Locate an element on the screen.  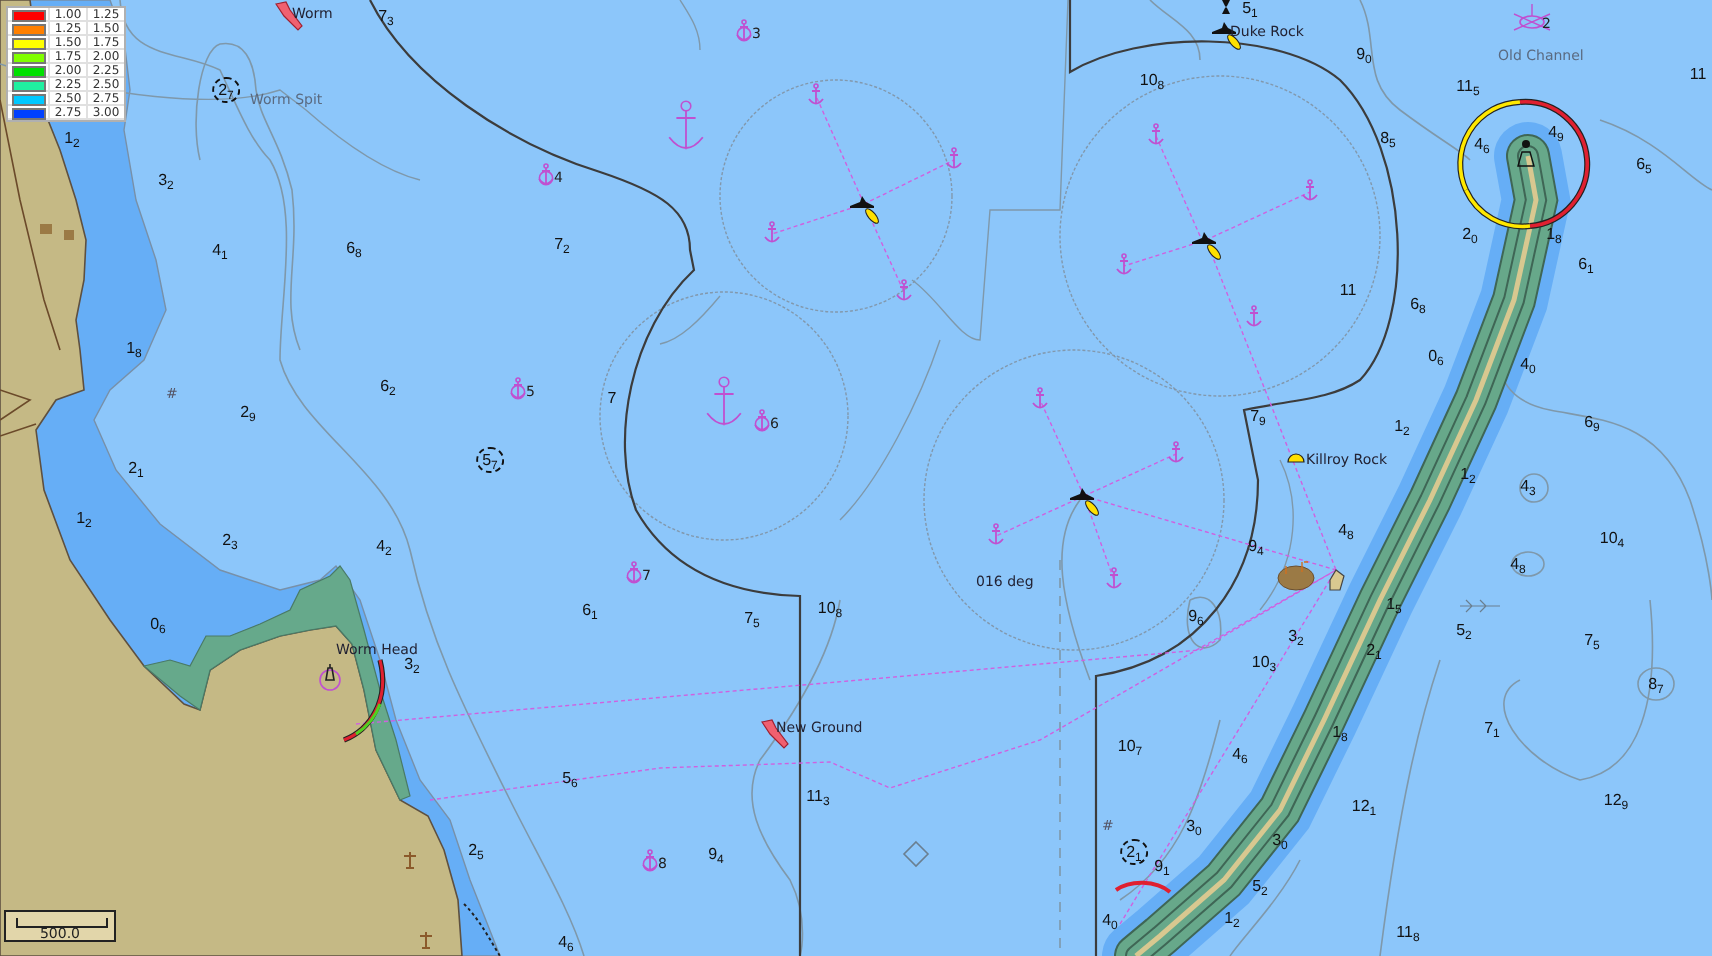
depth-sounding: 12$_{1}$ is located at coordinates (1364, 806).